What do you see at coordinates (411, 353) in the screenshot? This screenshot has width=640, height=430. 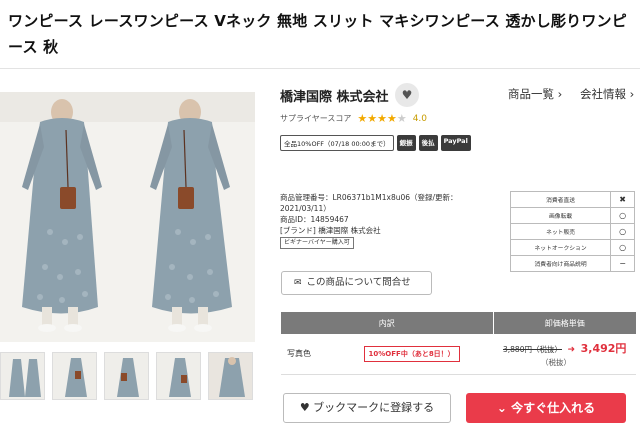 I see `discount-badge: 10%OFF中（あと8日！）` at bounding box center [411, 353].